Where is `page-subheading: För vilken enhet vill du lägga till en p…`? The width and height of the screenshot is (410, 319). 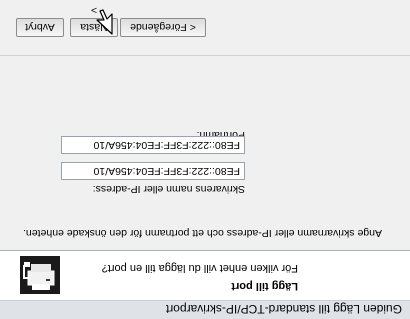
page-subheading: För vilken enhet vill du lägga till en p… is located at coordinates (199, 268).